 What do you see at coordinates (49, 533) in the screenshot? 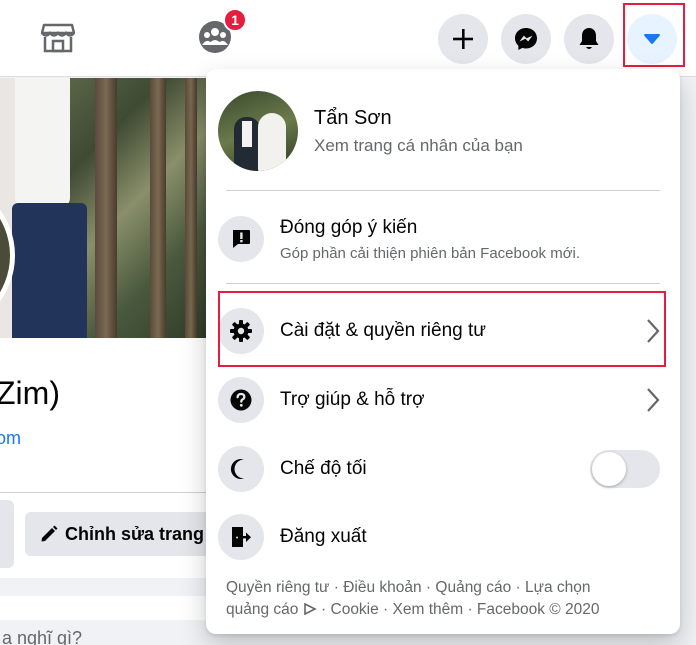
I see `pencil-icon` at bounding box center [49, 533].